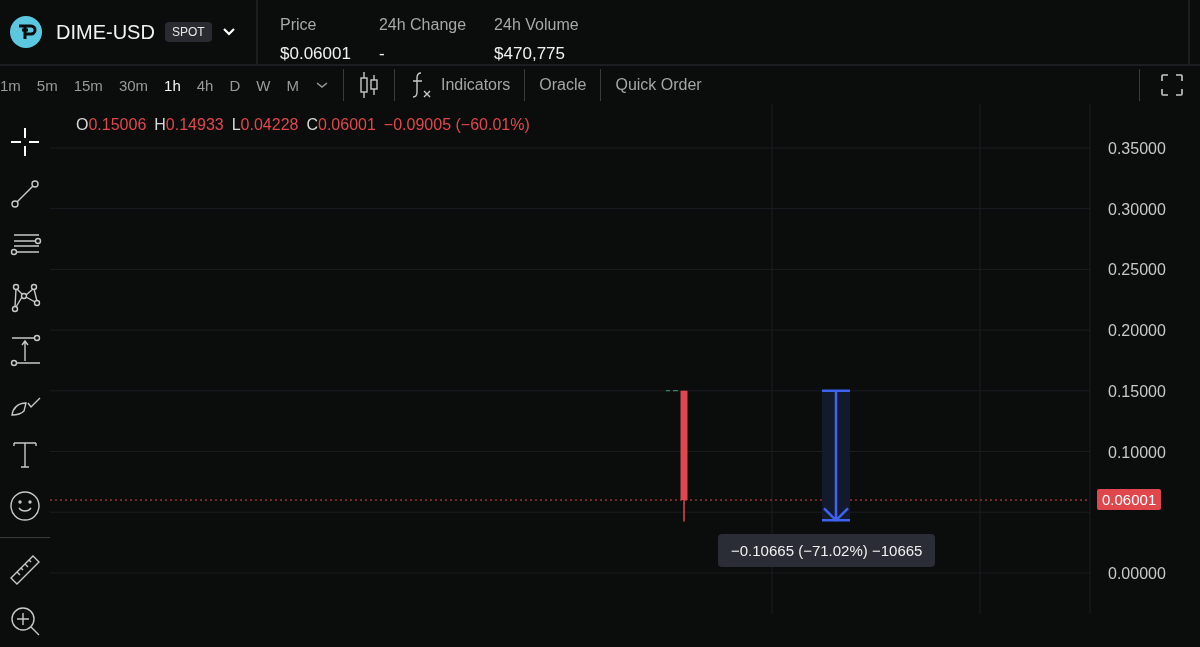 This screenshot has width=1200, height=647. I want to click on market-type-badge: SPOT, so click(188, 32).